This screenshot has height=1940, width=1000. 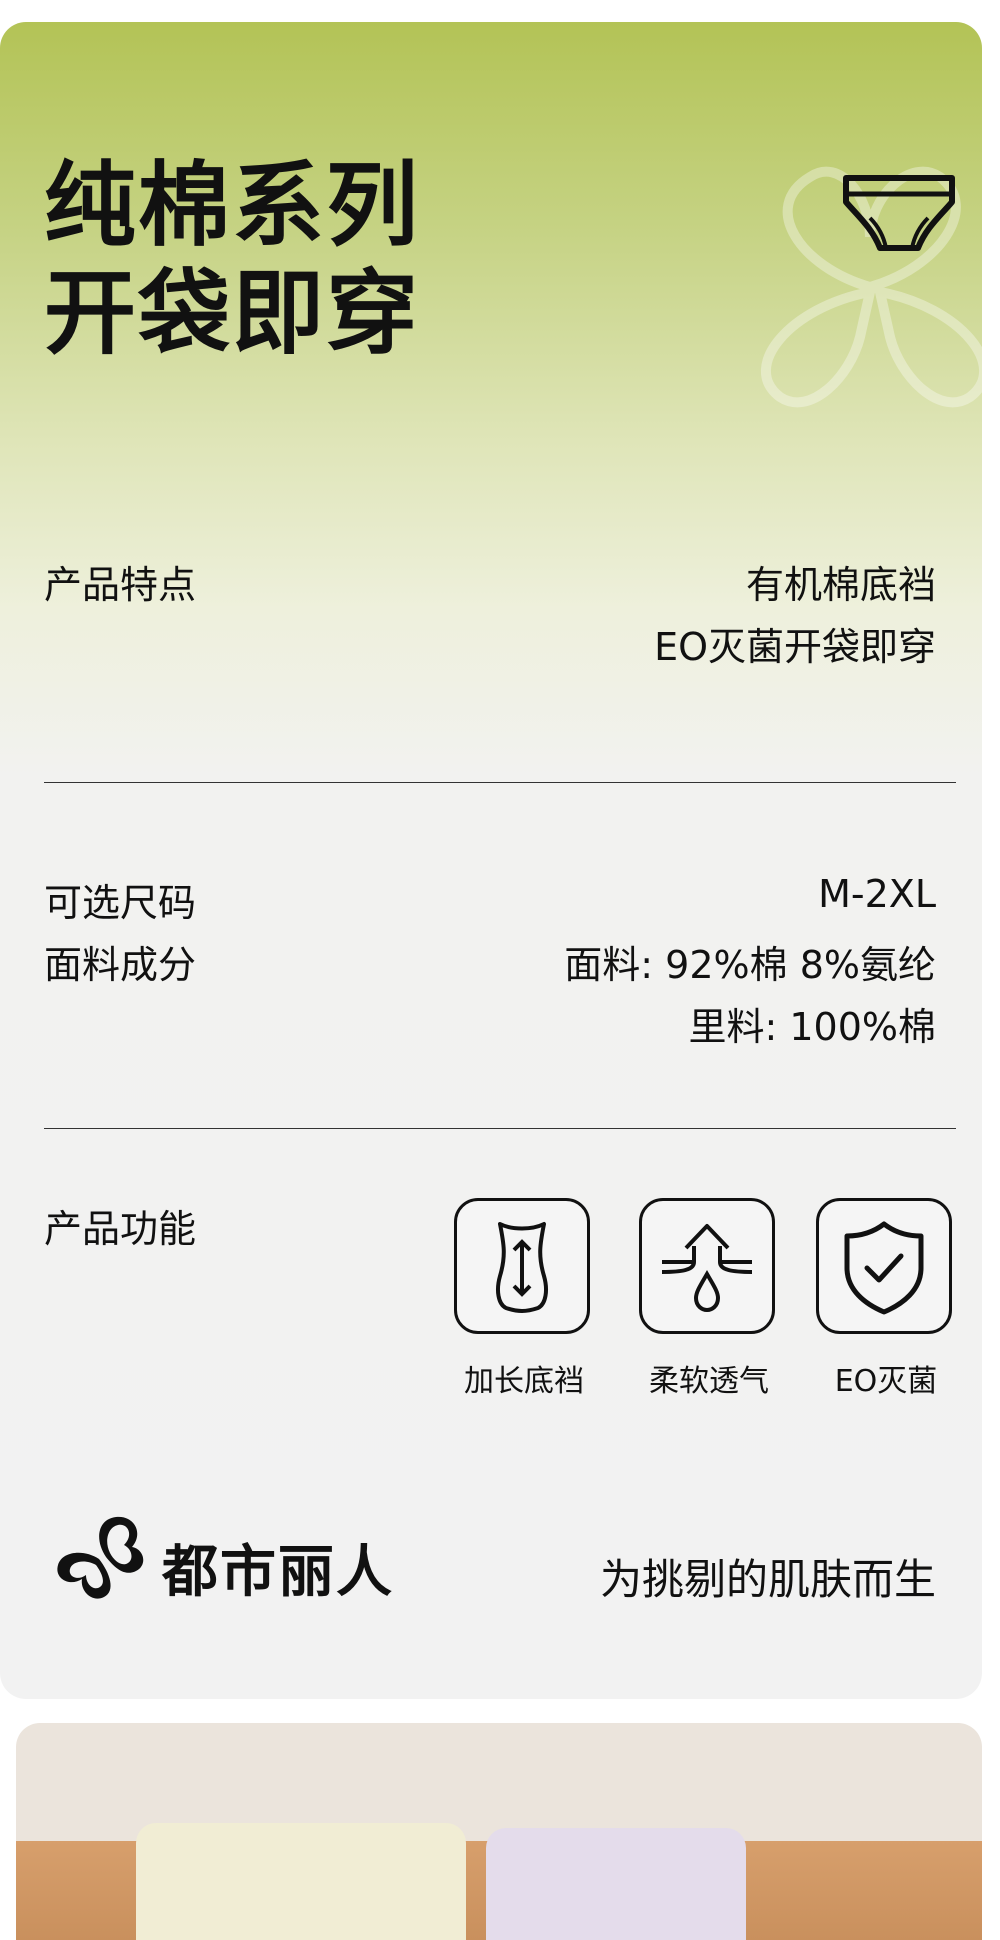 What do you see at coordinates (232, 313) in the screenshot?
I see `title-line-2: 开袋即穿` at bounding box center [232, 313].